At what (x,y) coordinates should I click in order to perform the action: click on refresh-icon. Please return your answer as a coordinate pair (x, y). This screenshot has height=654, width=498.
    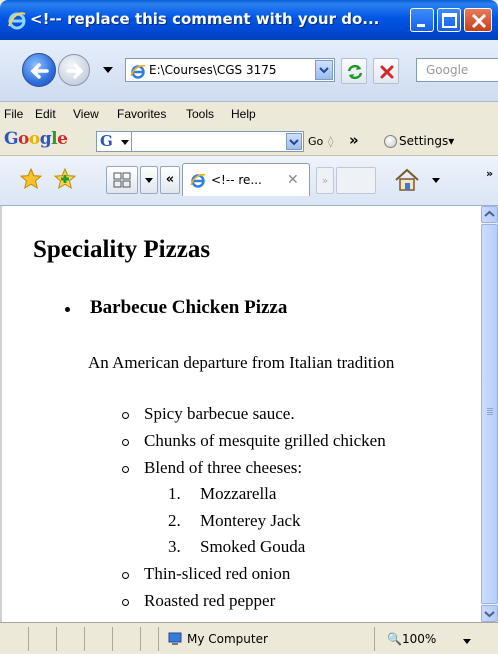
    Looking at the image, I should click on (355, 72).